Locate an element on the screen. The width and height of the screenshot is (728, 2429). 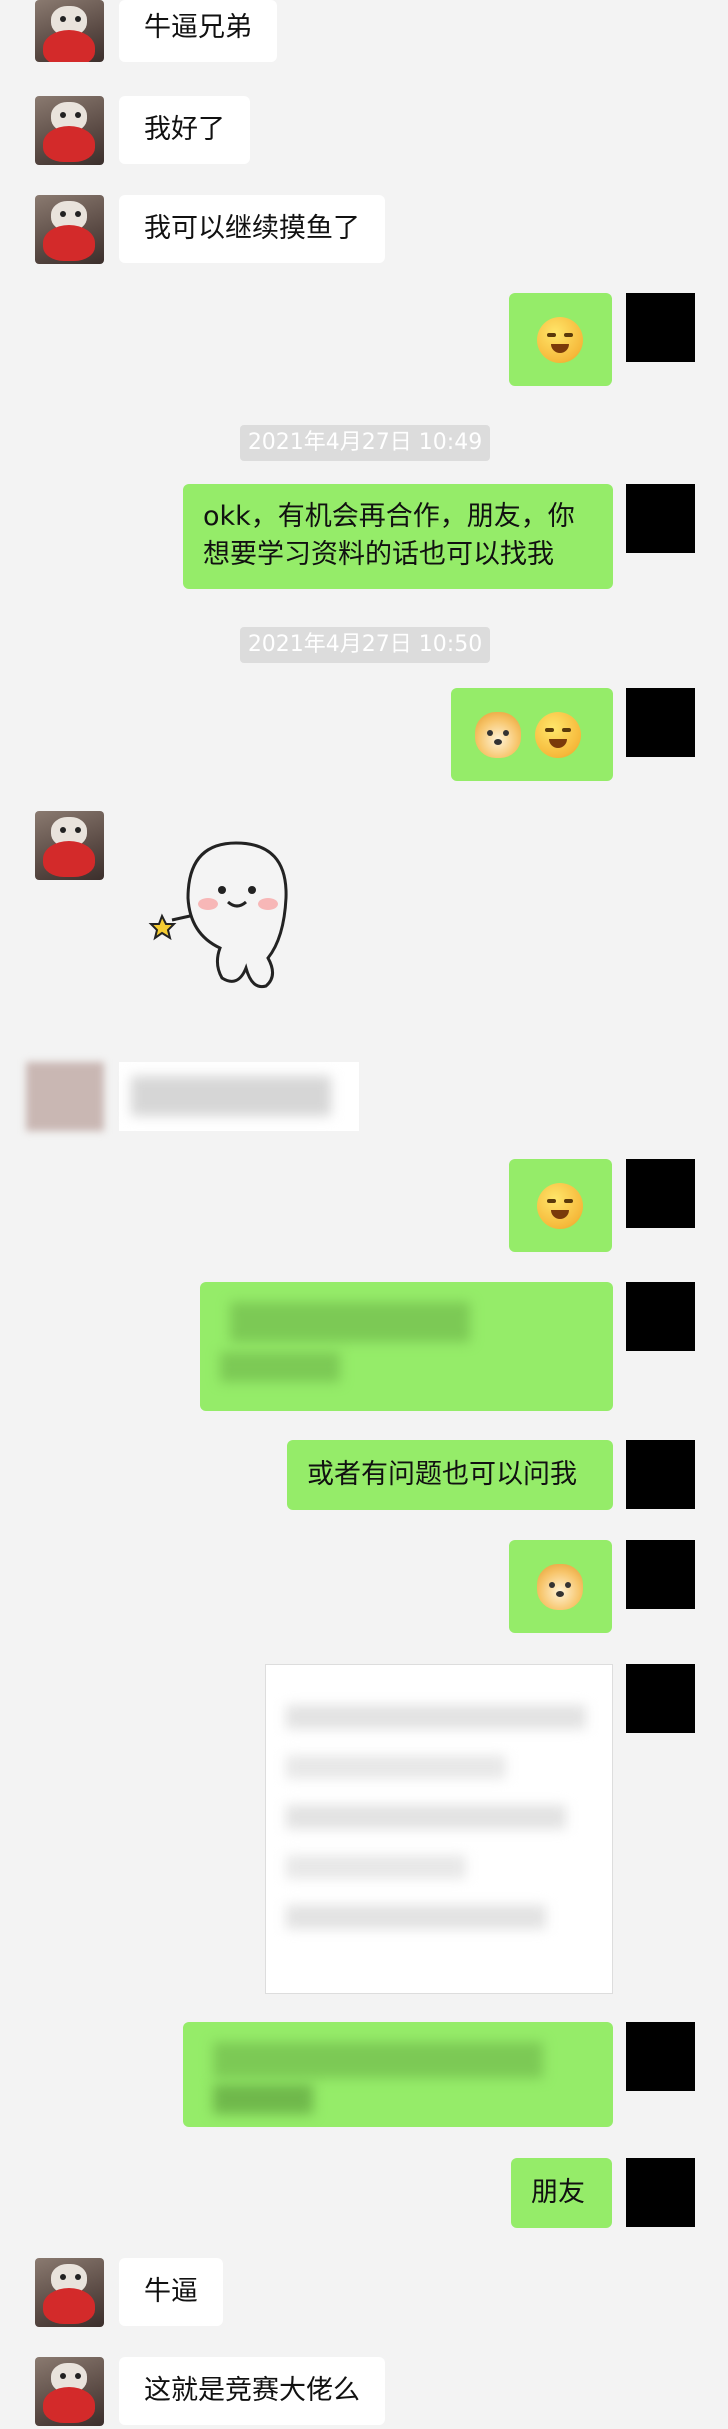
timestamp: 2021年4月27日 10:49 is located at coordinates (365, 443).